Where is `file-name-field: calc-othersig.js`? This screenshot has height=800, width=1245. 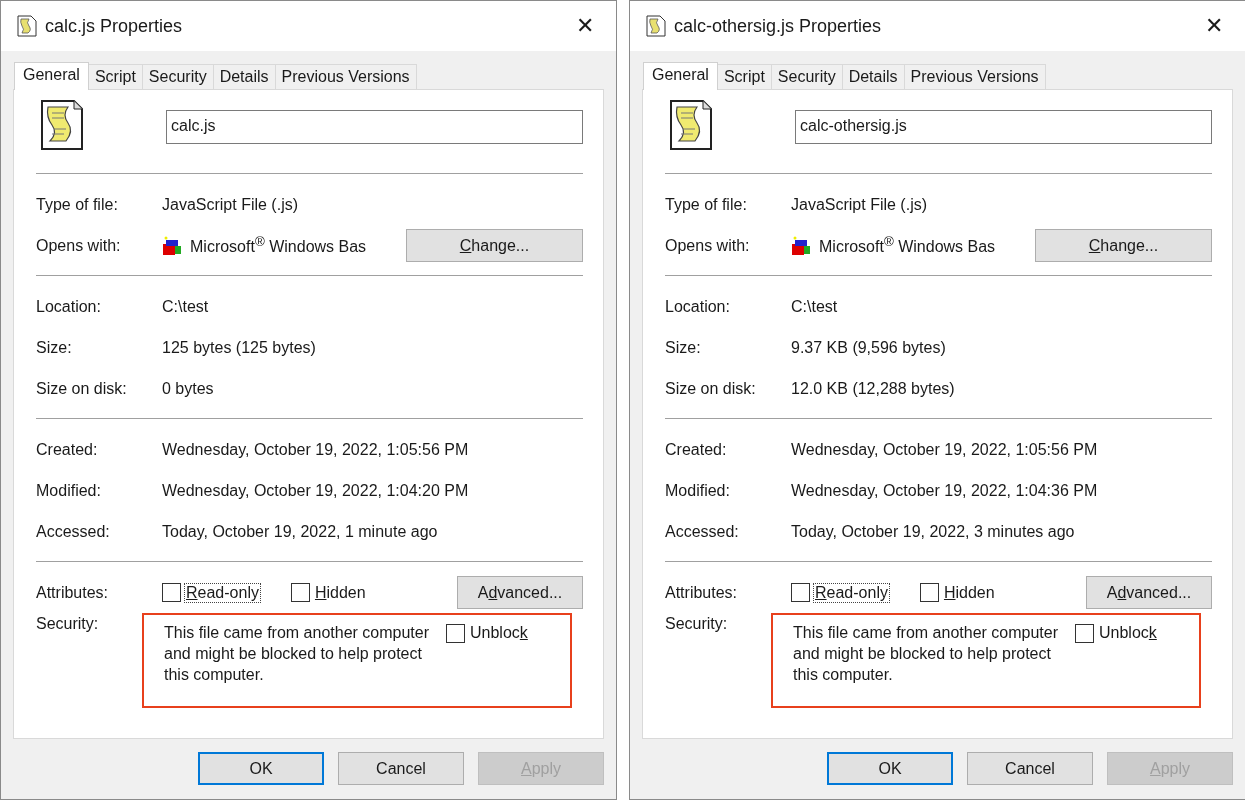 file-name-field: calc-othersig.js is located at coordinates (1003, 127).